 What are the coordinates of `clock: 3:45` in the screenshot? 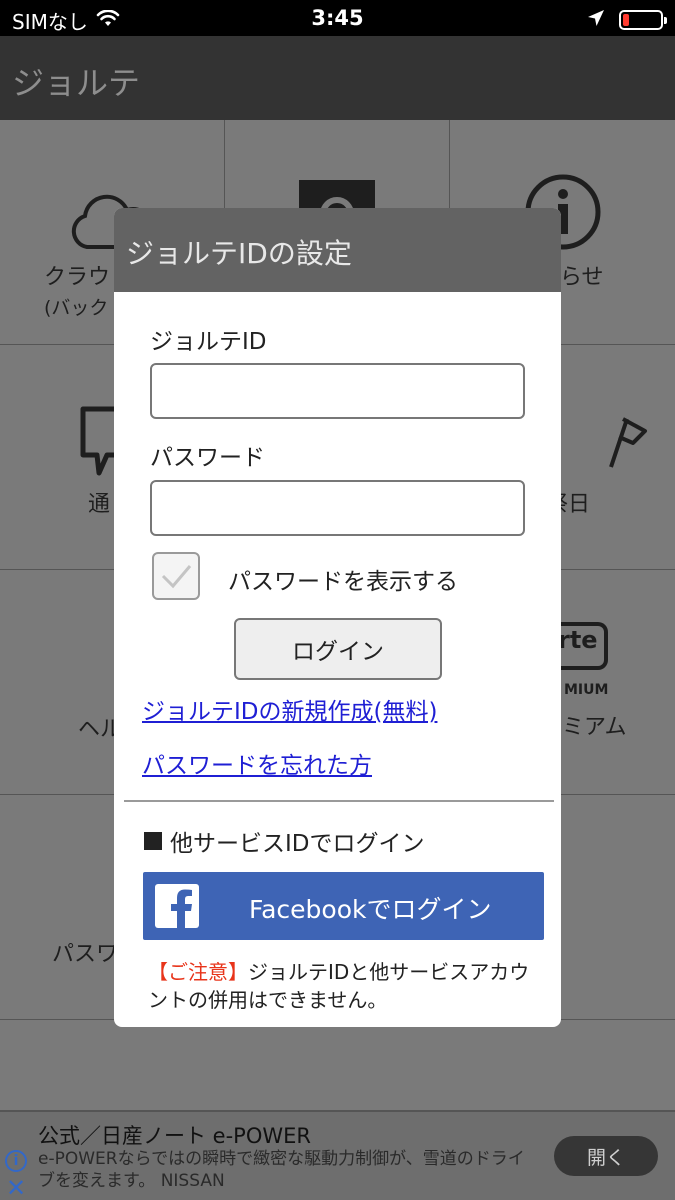 It's located at (337, 18).